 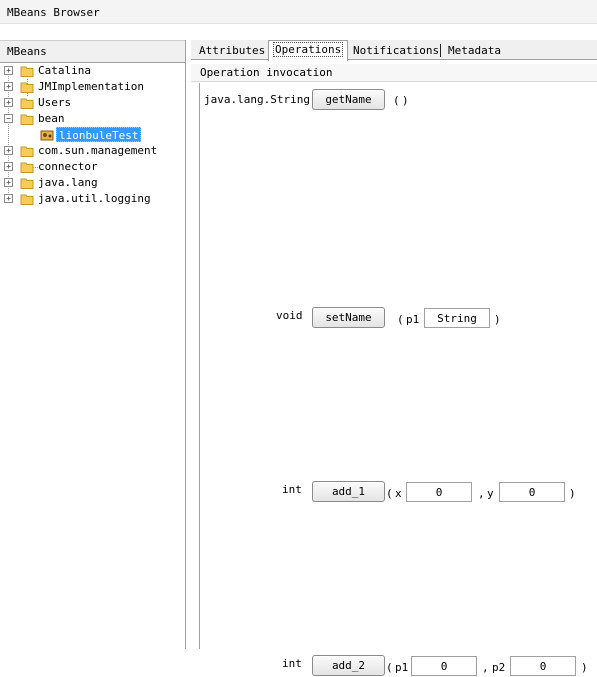 What do you see at coordinates (289, 315) in the screenshot?
I see `return-type: void` at bounding box center [289, 315].